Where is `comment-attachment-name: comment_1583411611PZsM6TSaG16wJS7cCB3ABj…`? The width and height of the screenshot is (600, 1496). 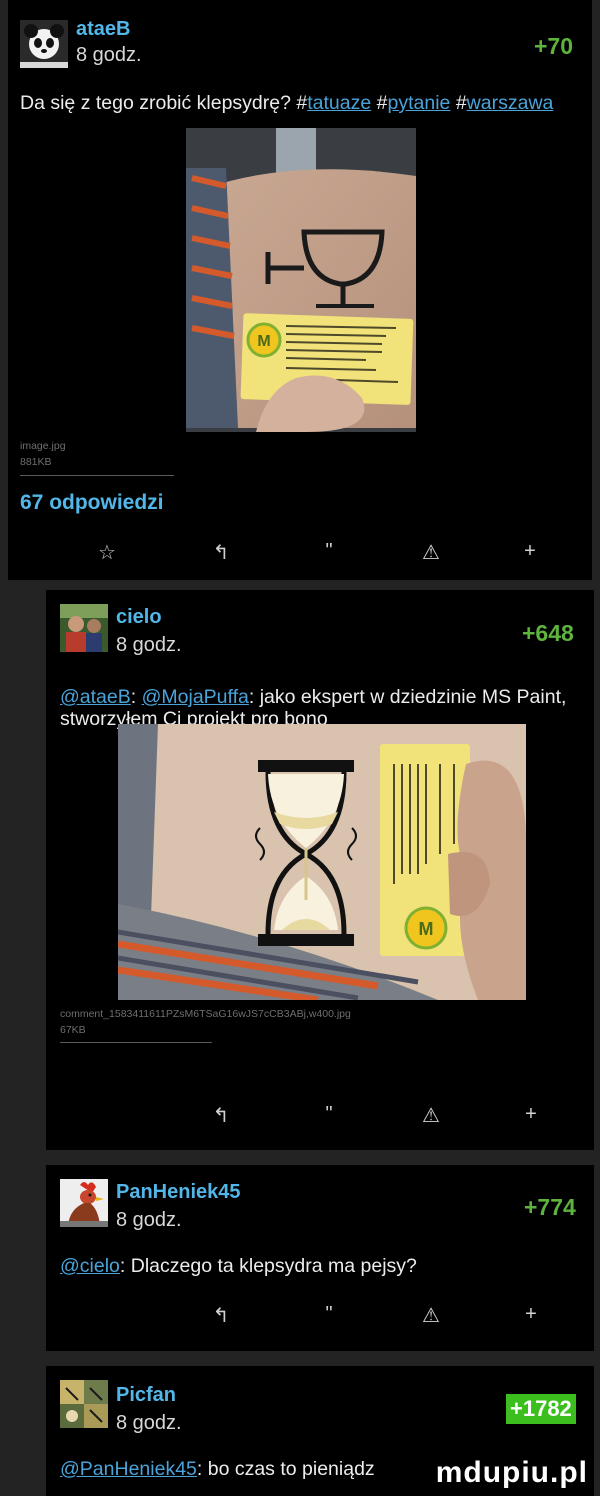 comment-attachment-name: comment_1583411611PZsM6TSaG16wJS7cCB3ABj… is located at coordinates (205, 1014).